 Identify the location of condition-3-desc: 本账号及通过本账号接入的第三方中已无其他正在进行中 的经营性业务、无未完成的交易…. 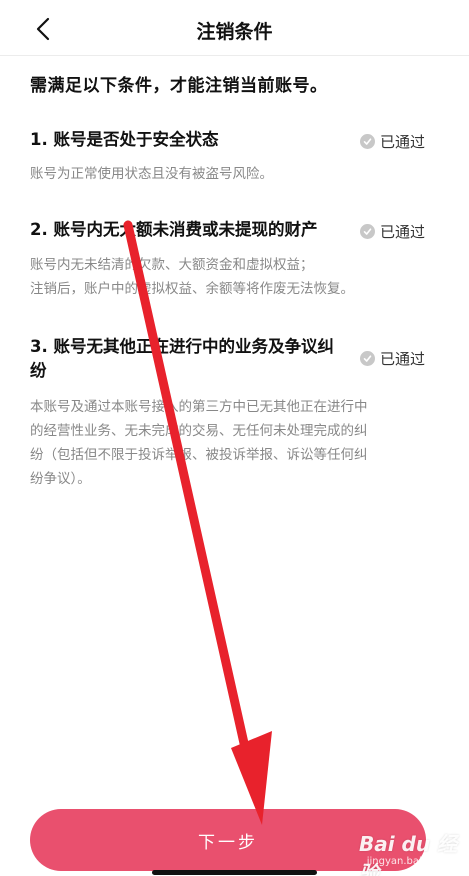
(232, 443).